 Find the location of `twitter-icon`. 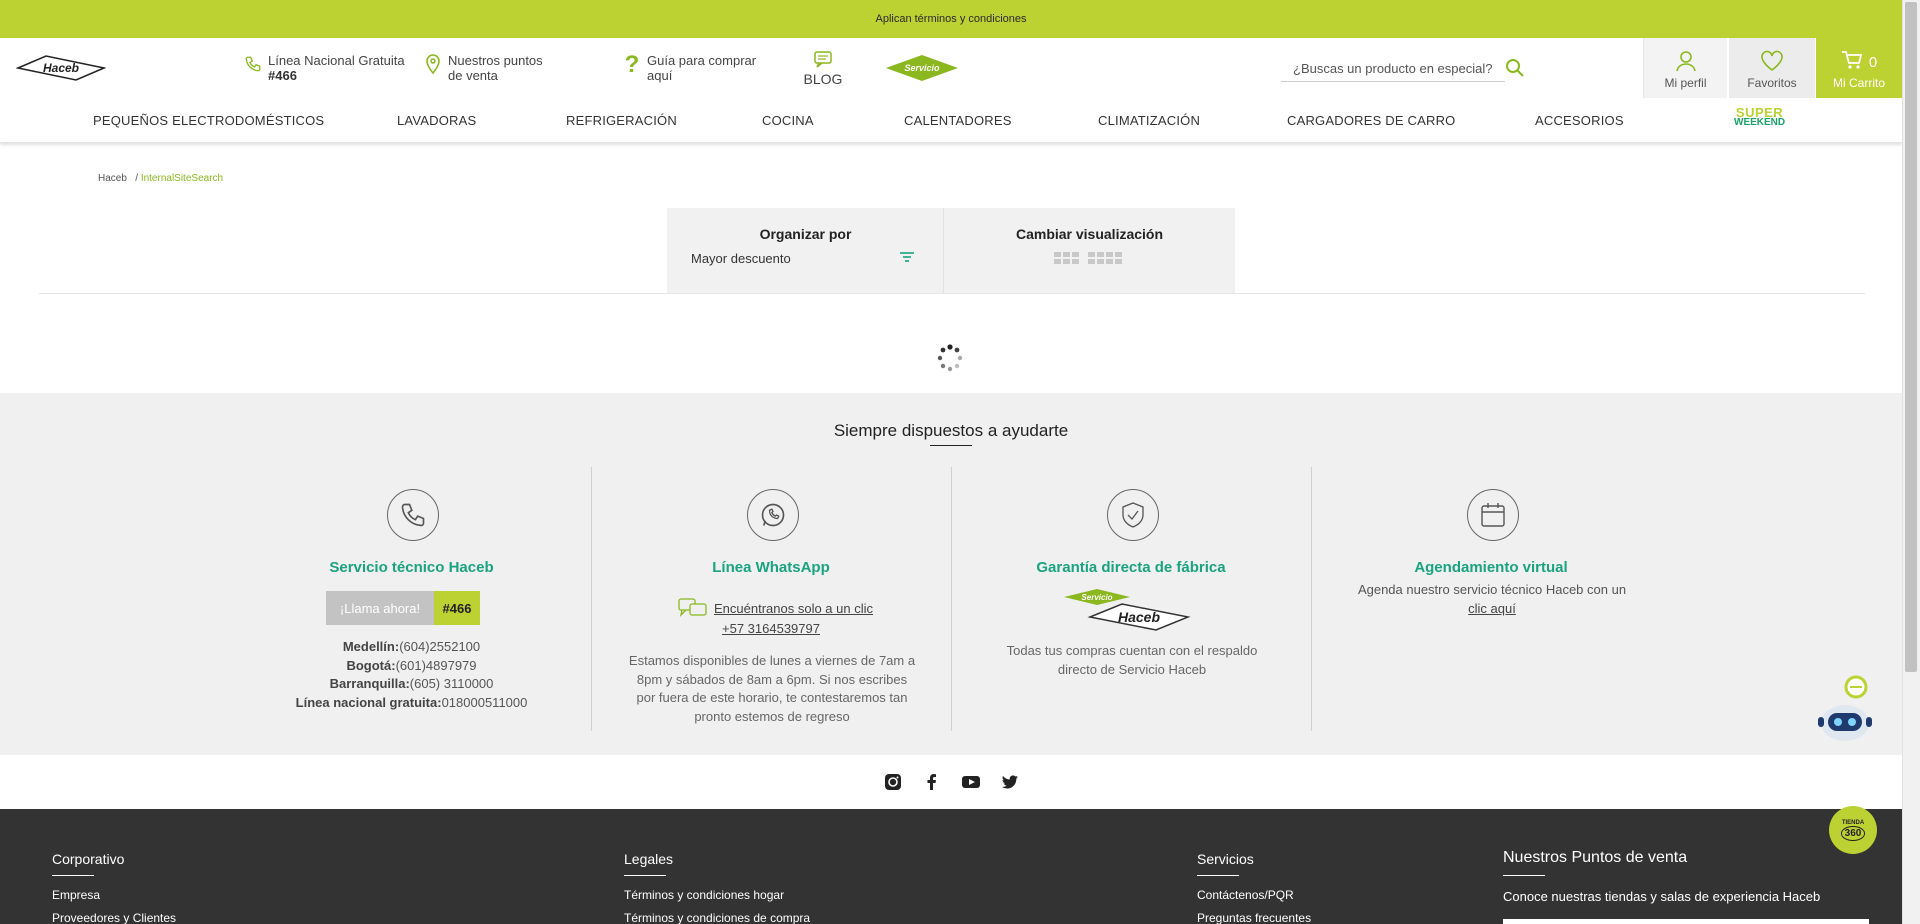

twitter-icon is located at coordinates (1010, 782).